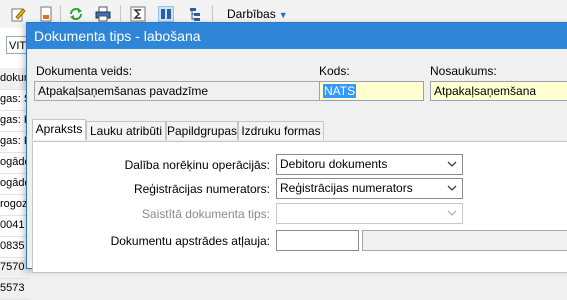 This screenshot has width=567, height=300. I want to click on numerator-select: Reģistrācijas numerators, so click(369, 188).